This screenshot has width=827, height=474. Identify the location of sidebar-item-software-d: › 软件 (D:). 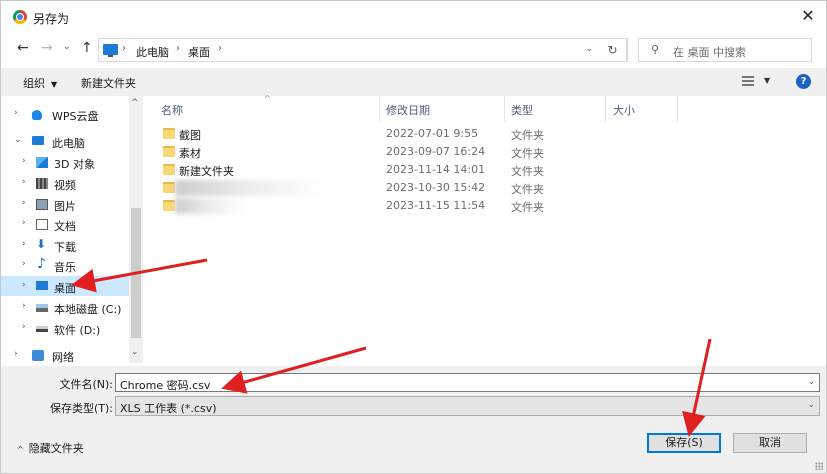
(65, 328).